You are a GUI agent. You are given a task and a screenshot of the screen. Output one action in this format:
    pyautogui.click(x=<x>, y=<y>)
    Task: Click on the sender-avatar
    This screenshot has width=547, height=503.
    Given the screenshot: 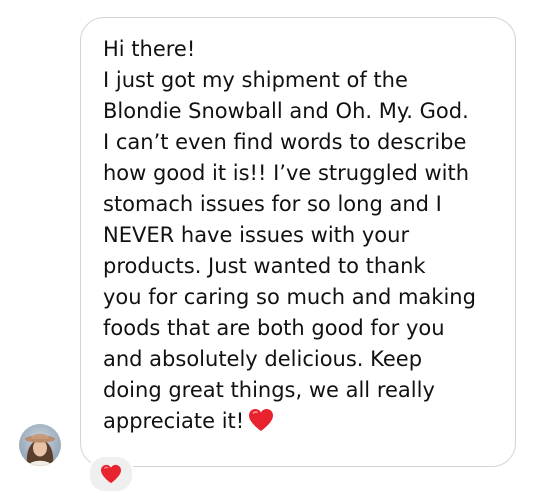 What is the action you would take?
    pyautogui.click(x=40, y=445)
    